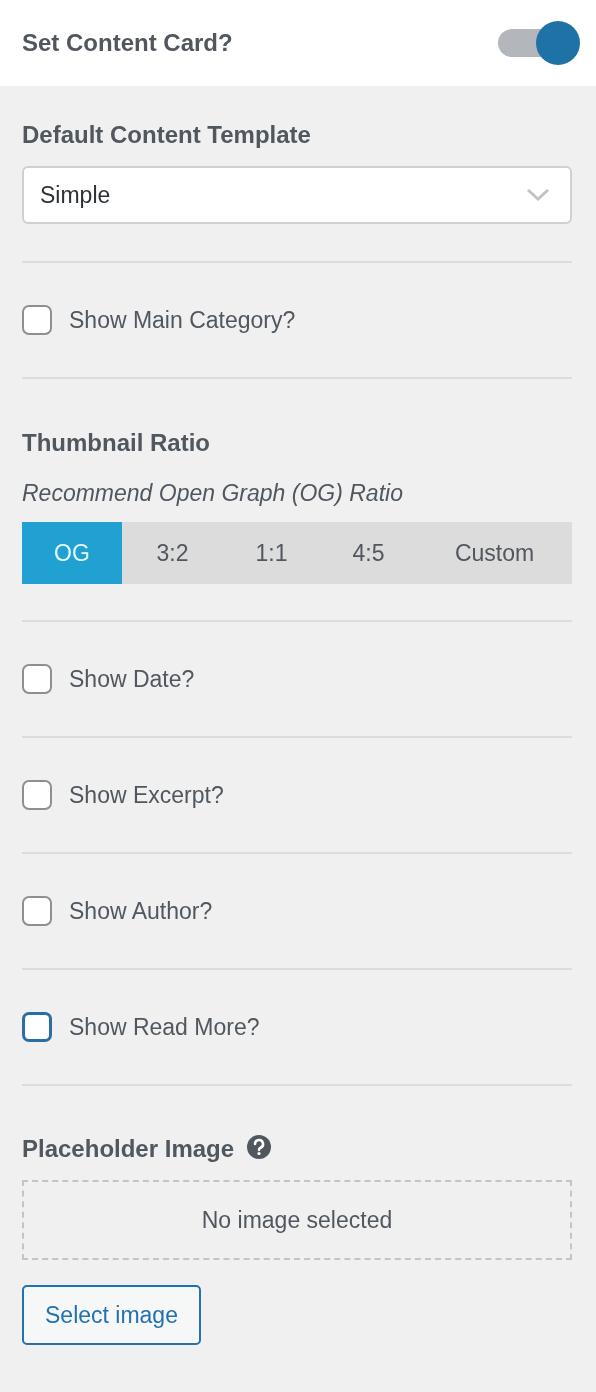 The image size is (596, 1392). I want to click on toggle-switch, so click(539, 43).